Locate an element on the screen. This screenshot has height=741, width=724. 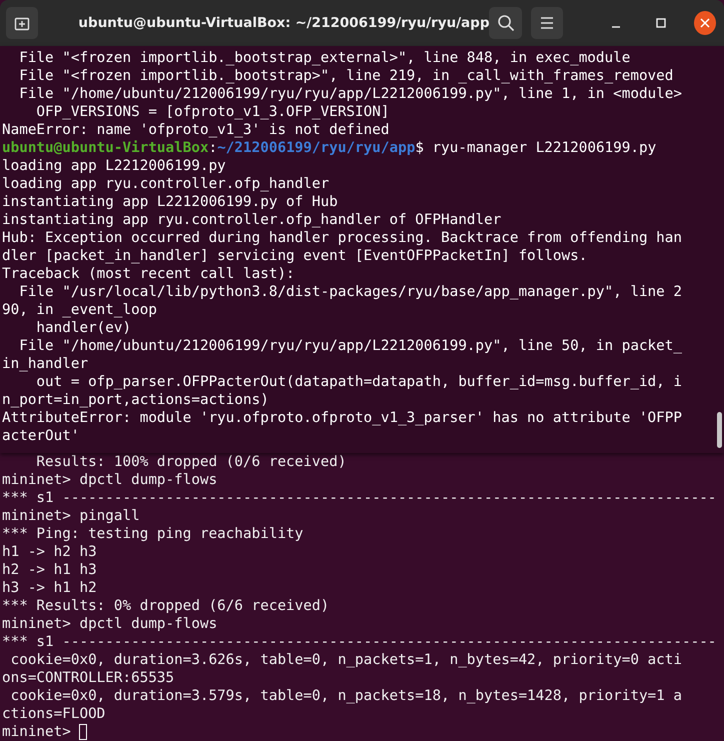
minimize-icon is located at coordinates (616, 27).